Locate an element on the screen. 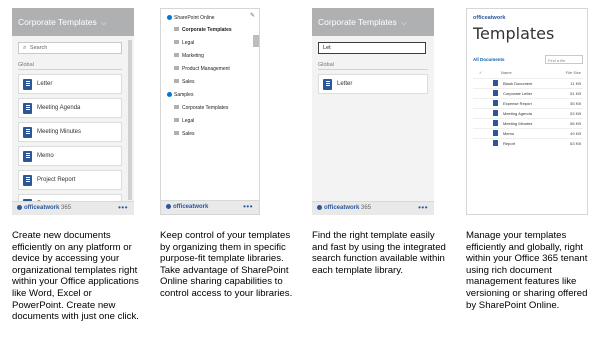 The height and width of the screenshot is (364, 600). template-tile: Meeting Minutes is located at coordinates (70, 132).